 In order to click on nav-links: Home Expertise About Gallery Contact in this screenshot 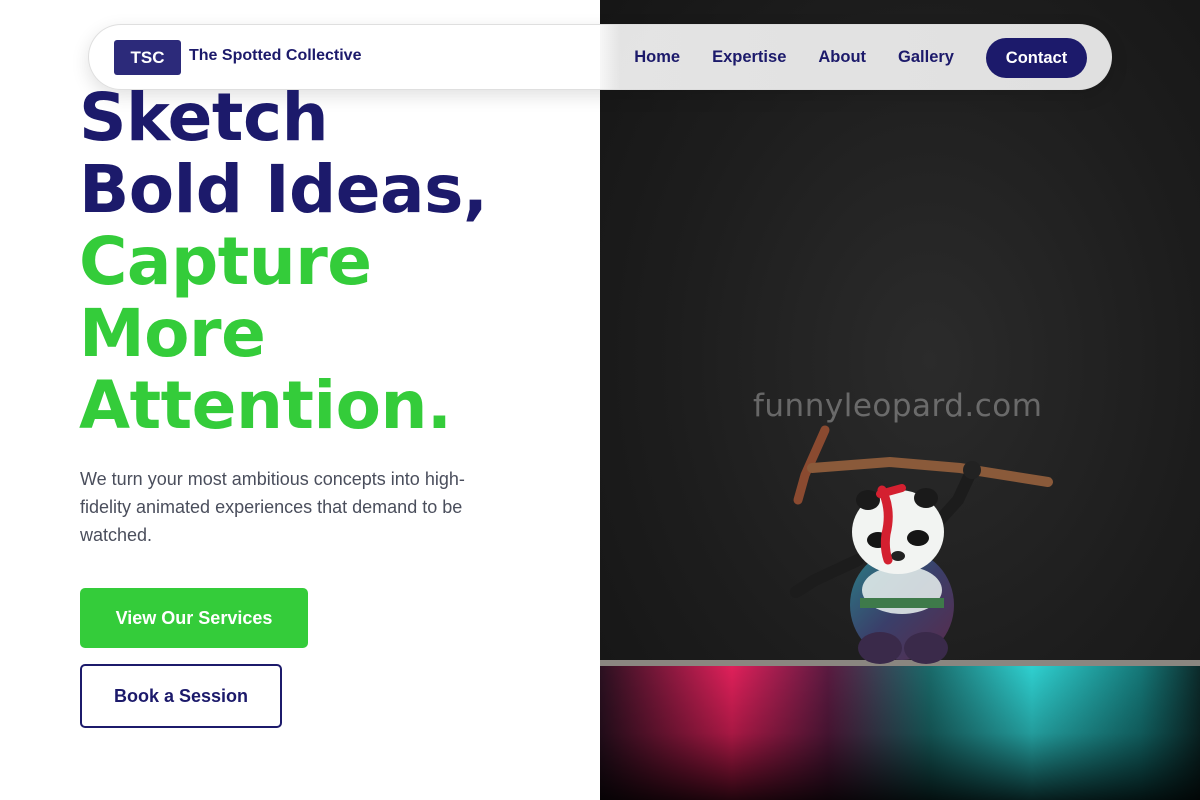, I will do `click(860, 57)`.